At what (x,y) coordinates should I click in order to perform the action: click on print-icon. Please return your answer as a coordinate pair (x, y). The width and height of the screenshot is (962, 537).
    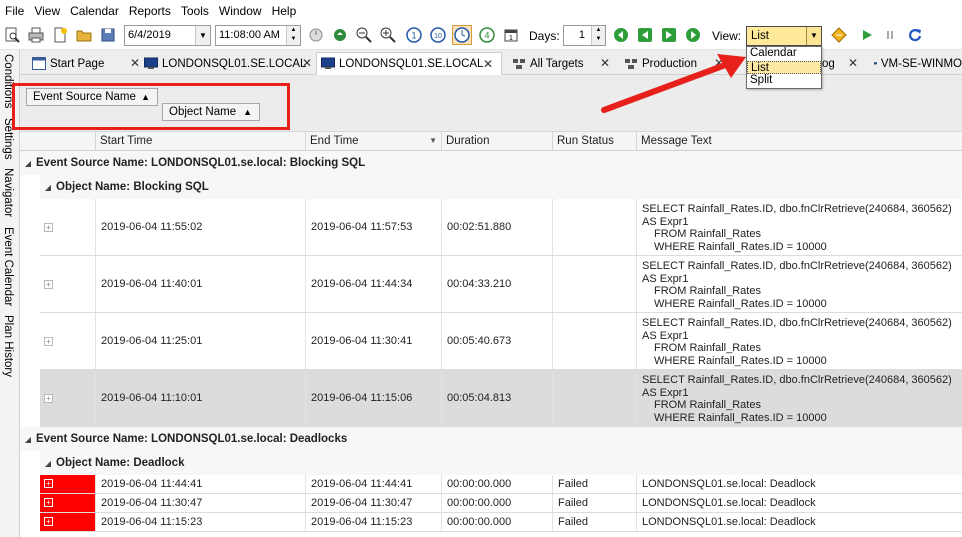
    Looking at the image, I should click on (36, 35).